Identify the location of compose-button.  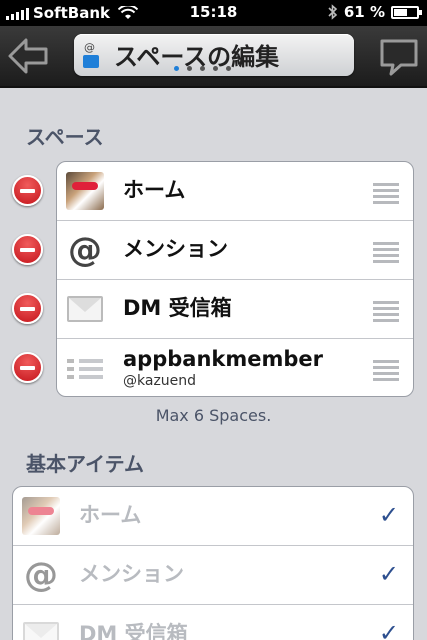
(399, 56).